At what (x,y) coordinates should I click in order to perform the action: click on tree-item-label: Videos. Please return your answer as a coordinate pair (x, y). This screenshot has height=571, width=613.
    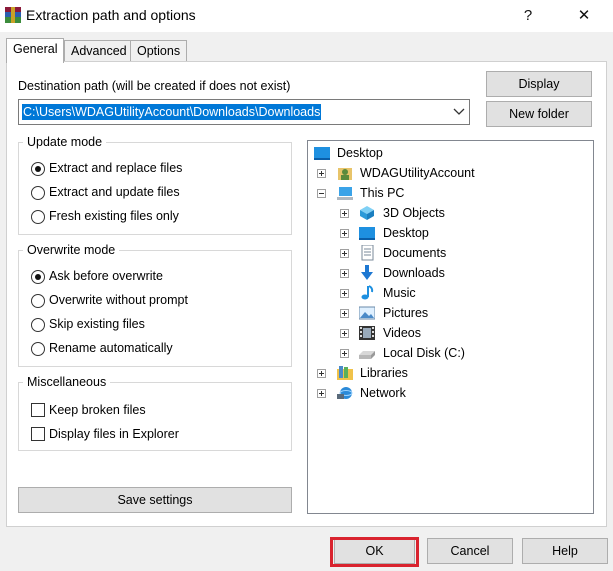
    Looking at the image, I should click on (402, 333).